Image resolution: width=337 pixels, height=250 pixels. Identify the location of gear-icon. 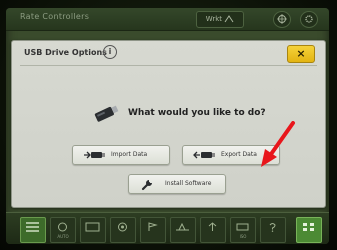
(309, 19).